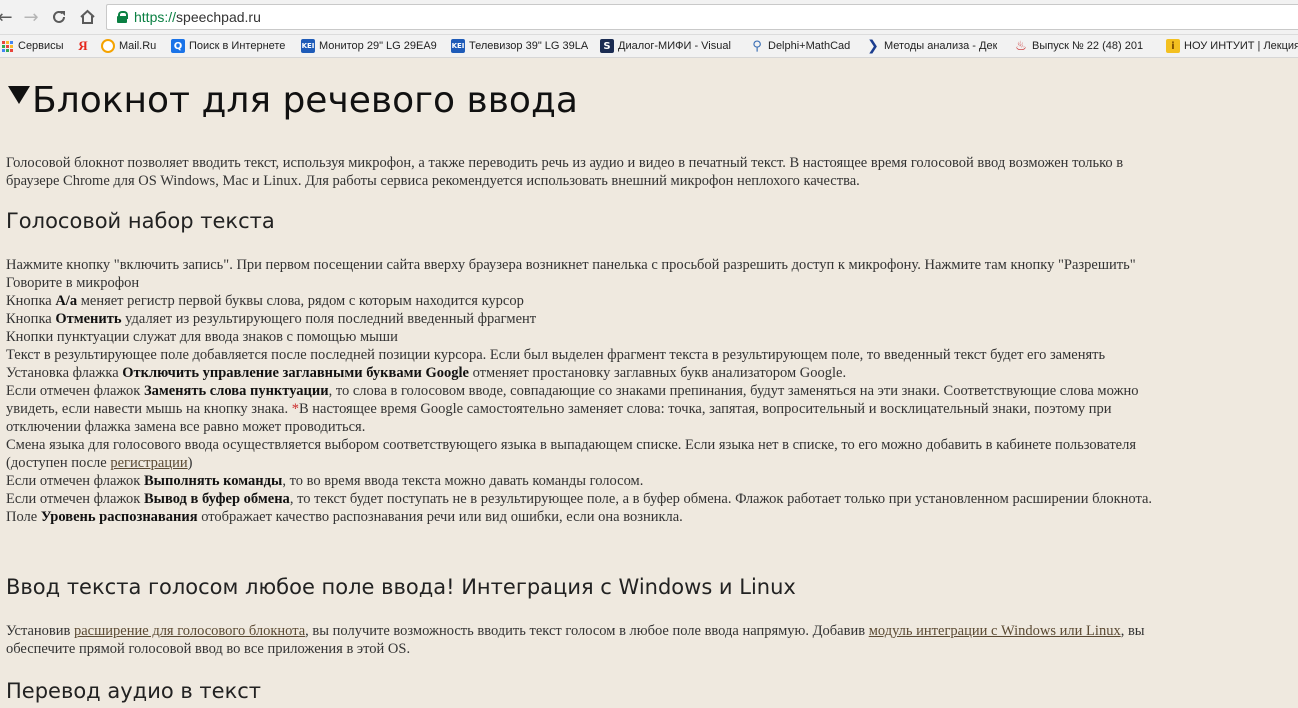 This screenshot has height=708, width=1298. I want to click on bookmark-label: Сервисы, so click(41, 46).